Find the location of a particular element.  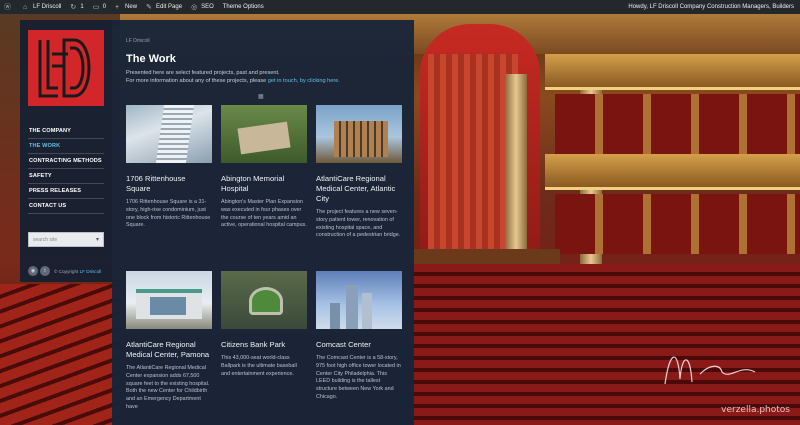

breadcrumb: LF Driscoll is located at coordinates (138, 41).